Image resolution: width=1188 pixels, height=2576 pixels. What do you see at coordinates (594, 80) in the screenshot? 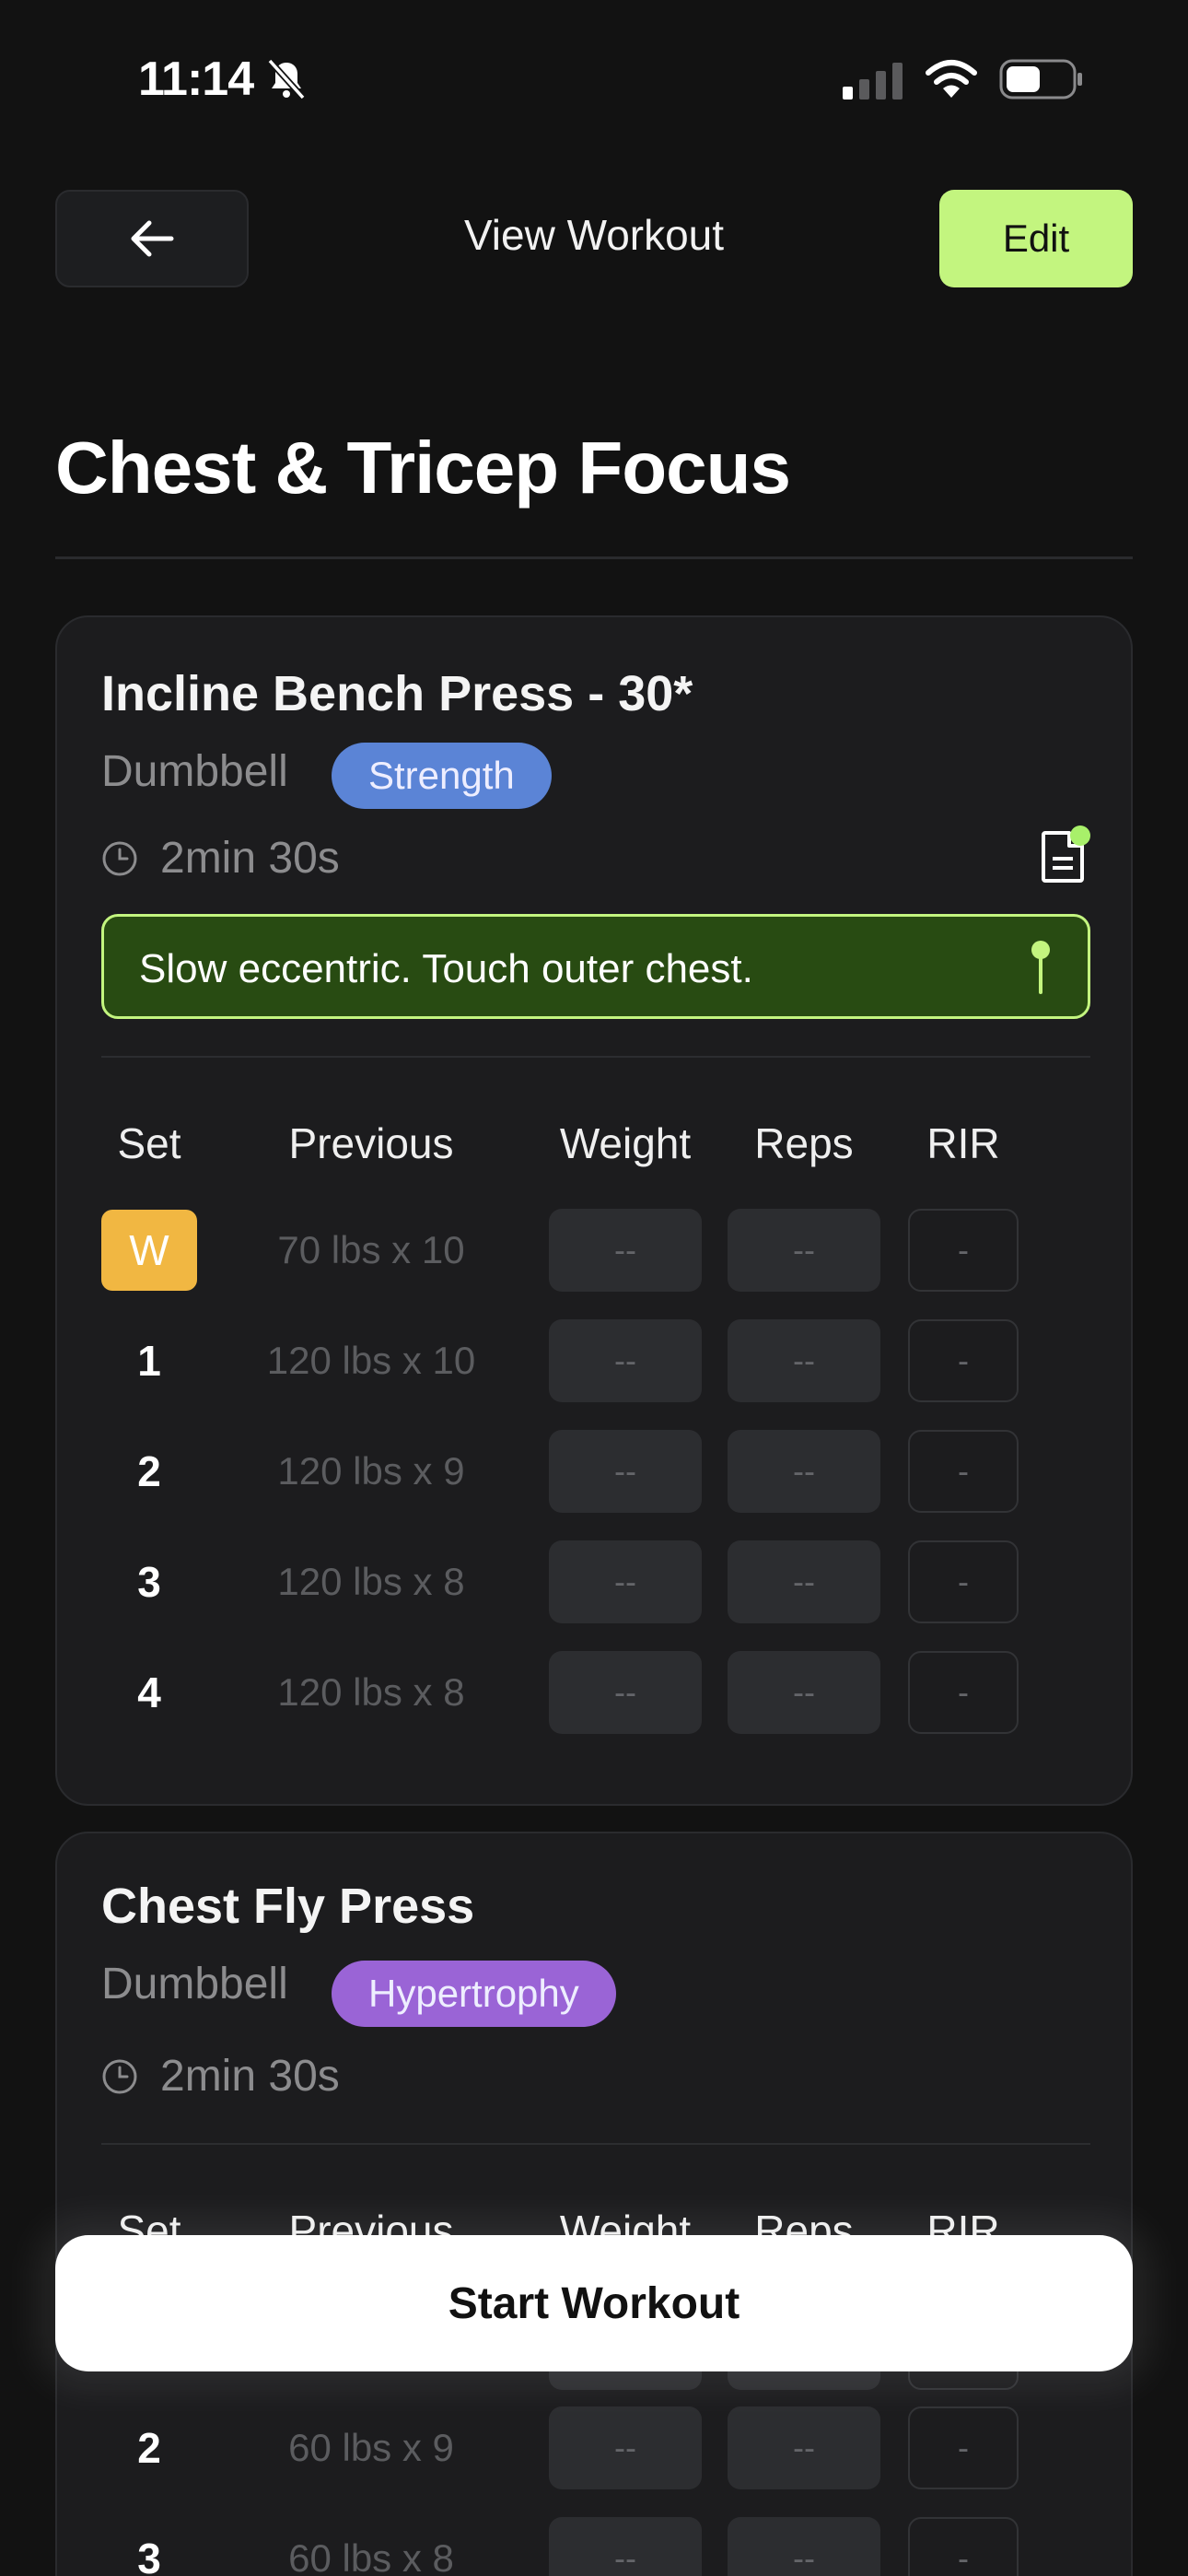
I see `status-bar: 11:14` at bounding box center [594, 80].